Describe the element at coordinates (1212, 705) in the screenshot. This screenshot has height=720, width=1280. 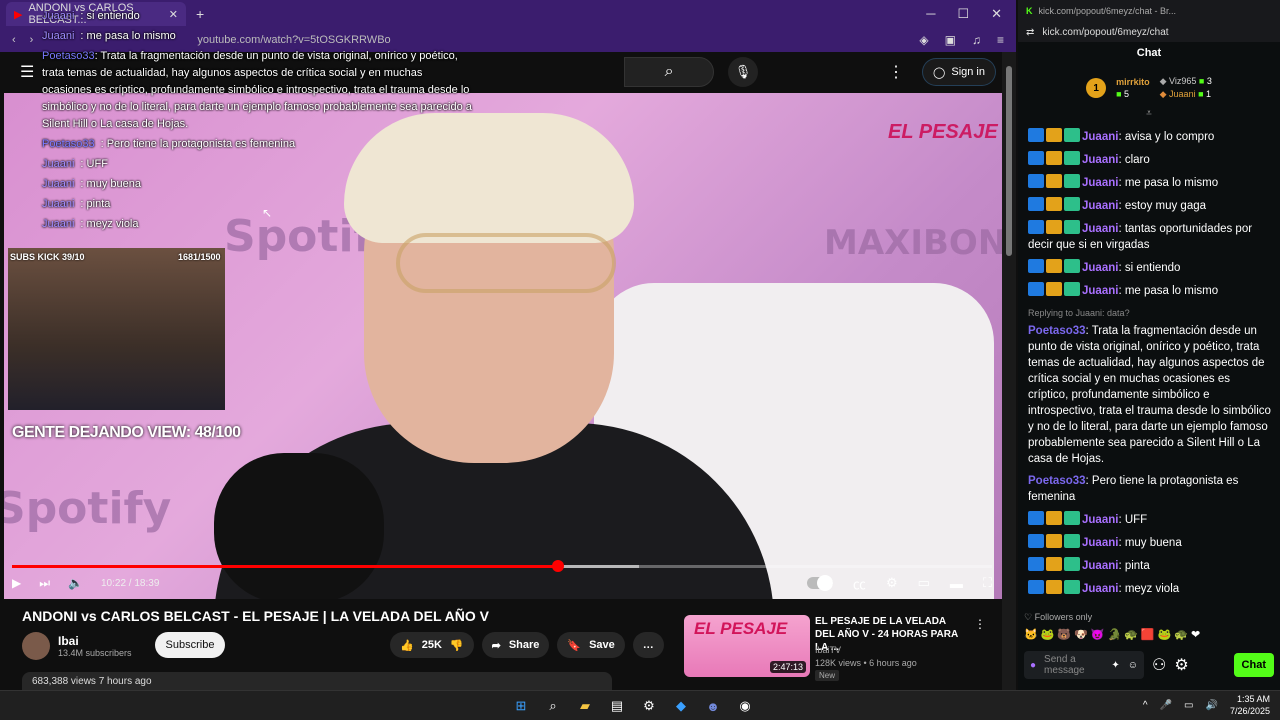
I see `speaker-icon: 🔊` at that location.